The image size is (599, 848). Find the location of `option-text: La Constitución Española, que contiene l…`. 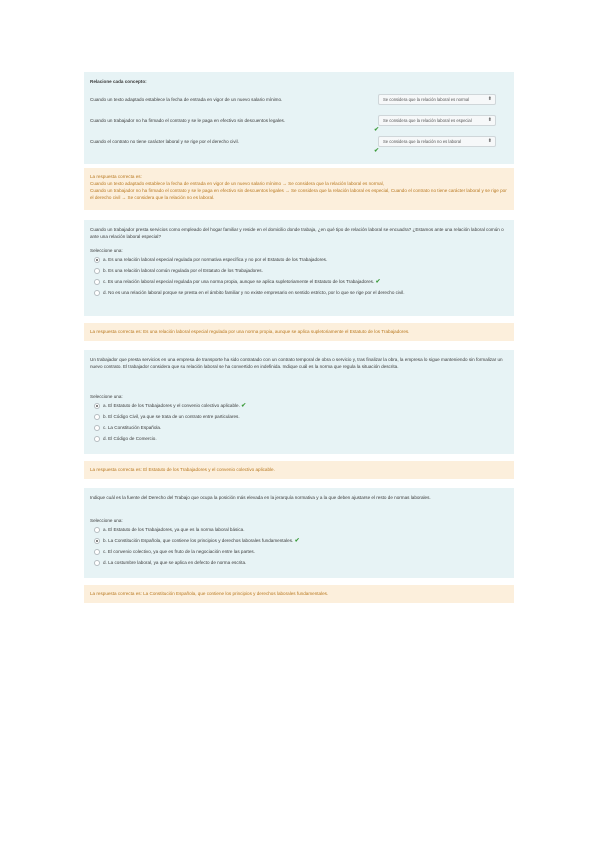

option-text: La Constitución Española, que contiene l… is located at coordinates (201, 540).